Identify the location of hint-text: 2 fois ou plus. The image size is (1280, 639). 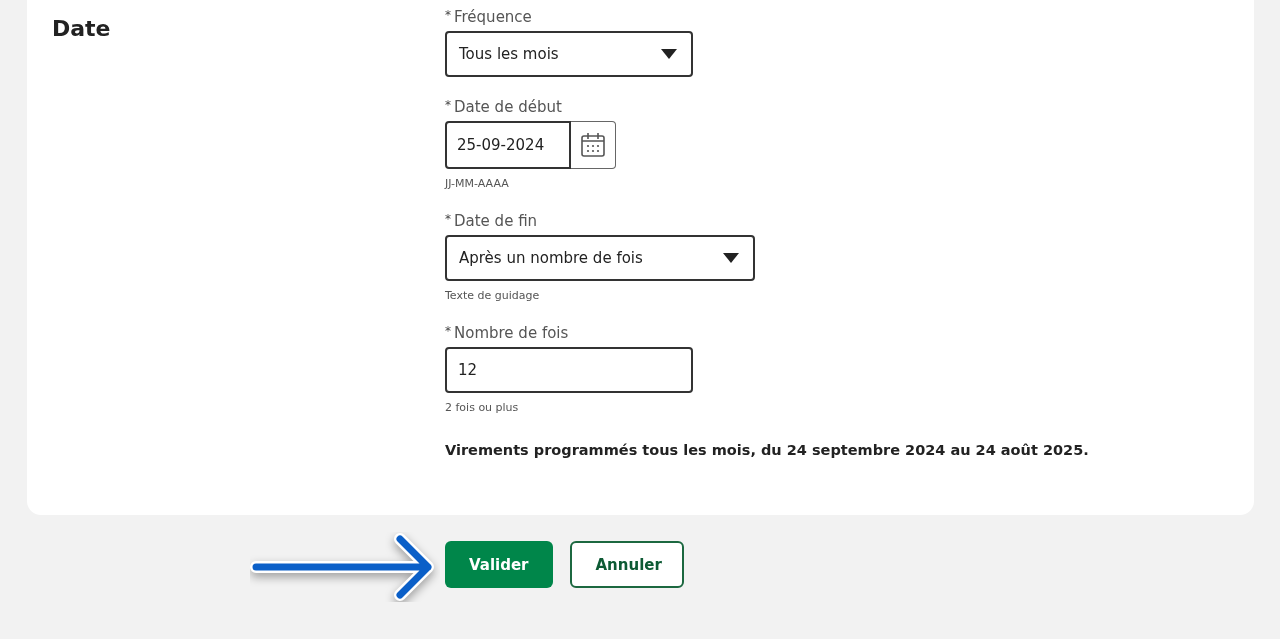
(482, 407).